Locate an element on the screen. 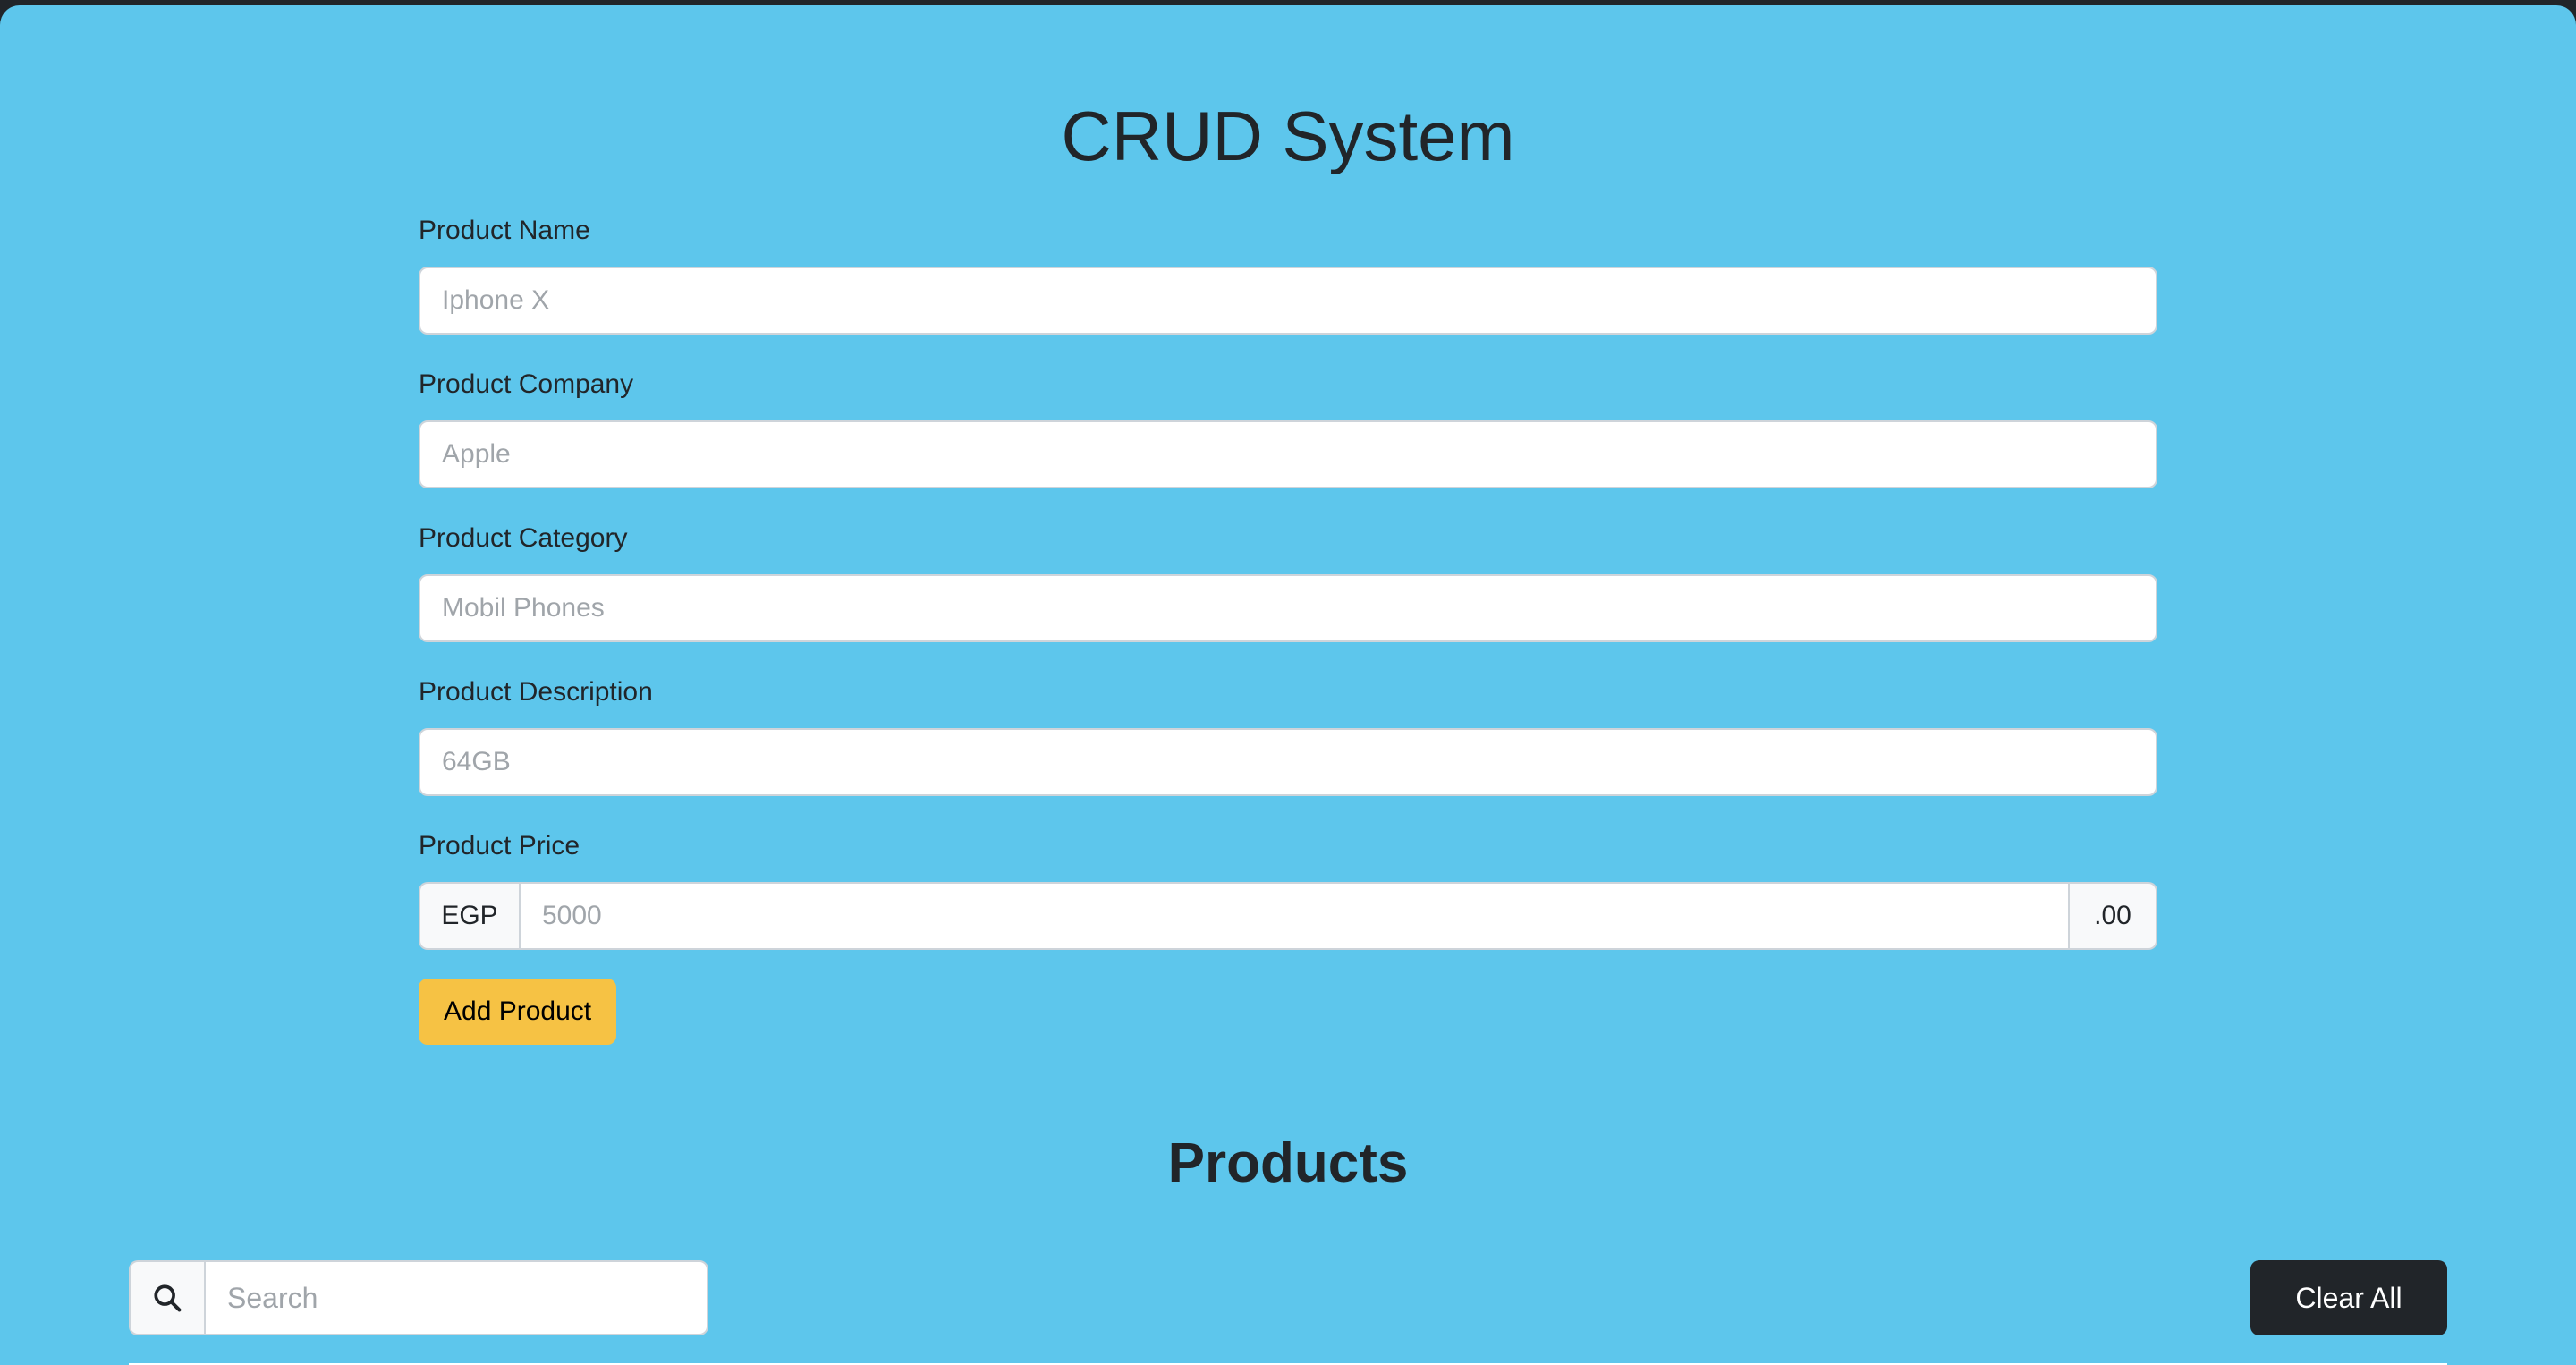 The height and width of the screenshot is (1365, 2576). product-name-label: Product Name is located at coordinates (504, 230).